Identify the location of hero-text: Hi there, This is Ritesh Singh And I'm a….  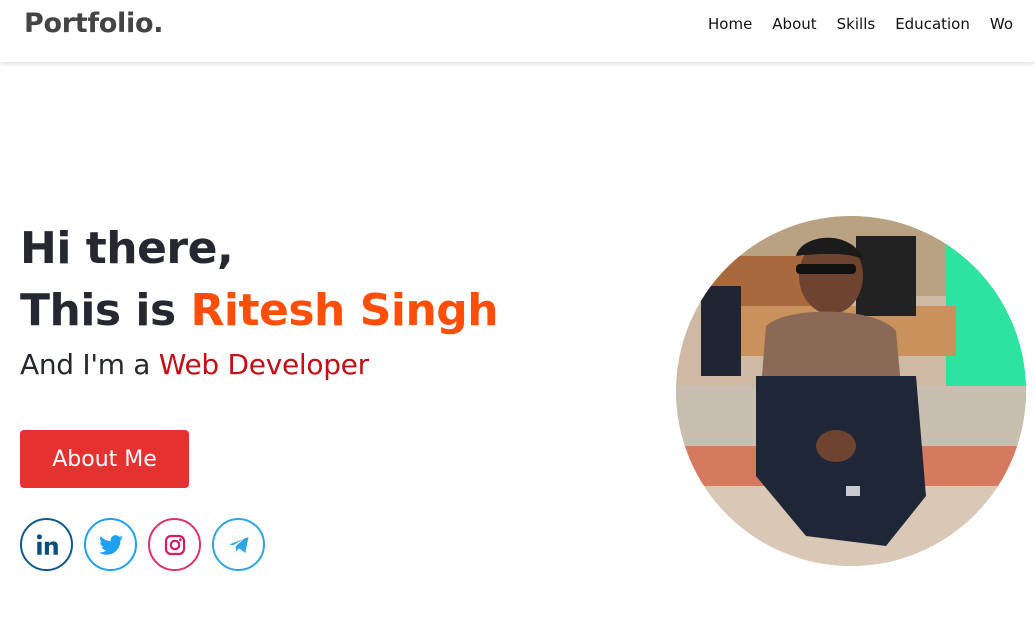
(259, 299).